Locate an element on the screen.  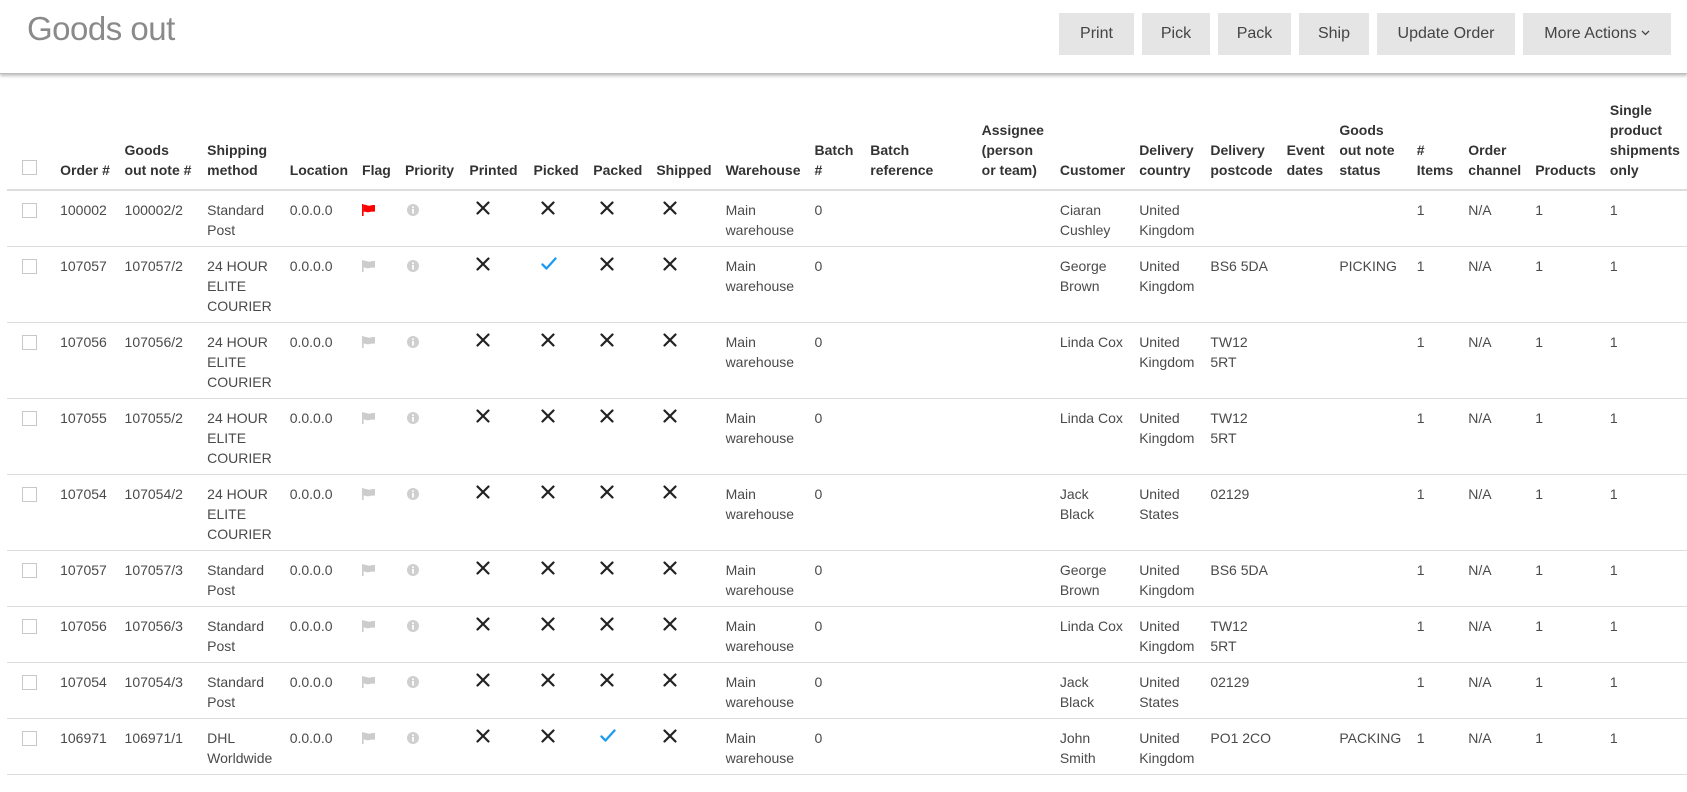
customer-cell: Jack Black is located at coordinates (1092, 690).